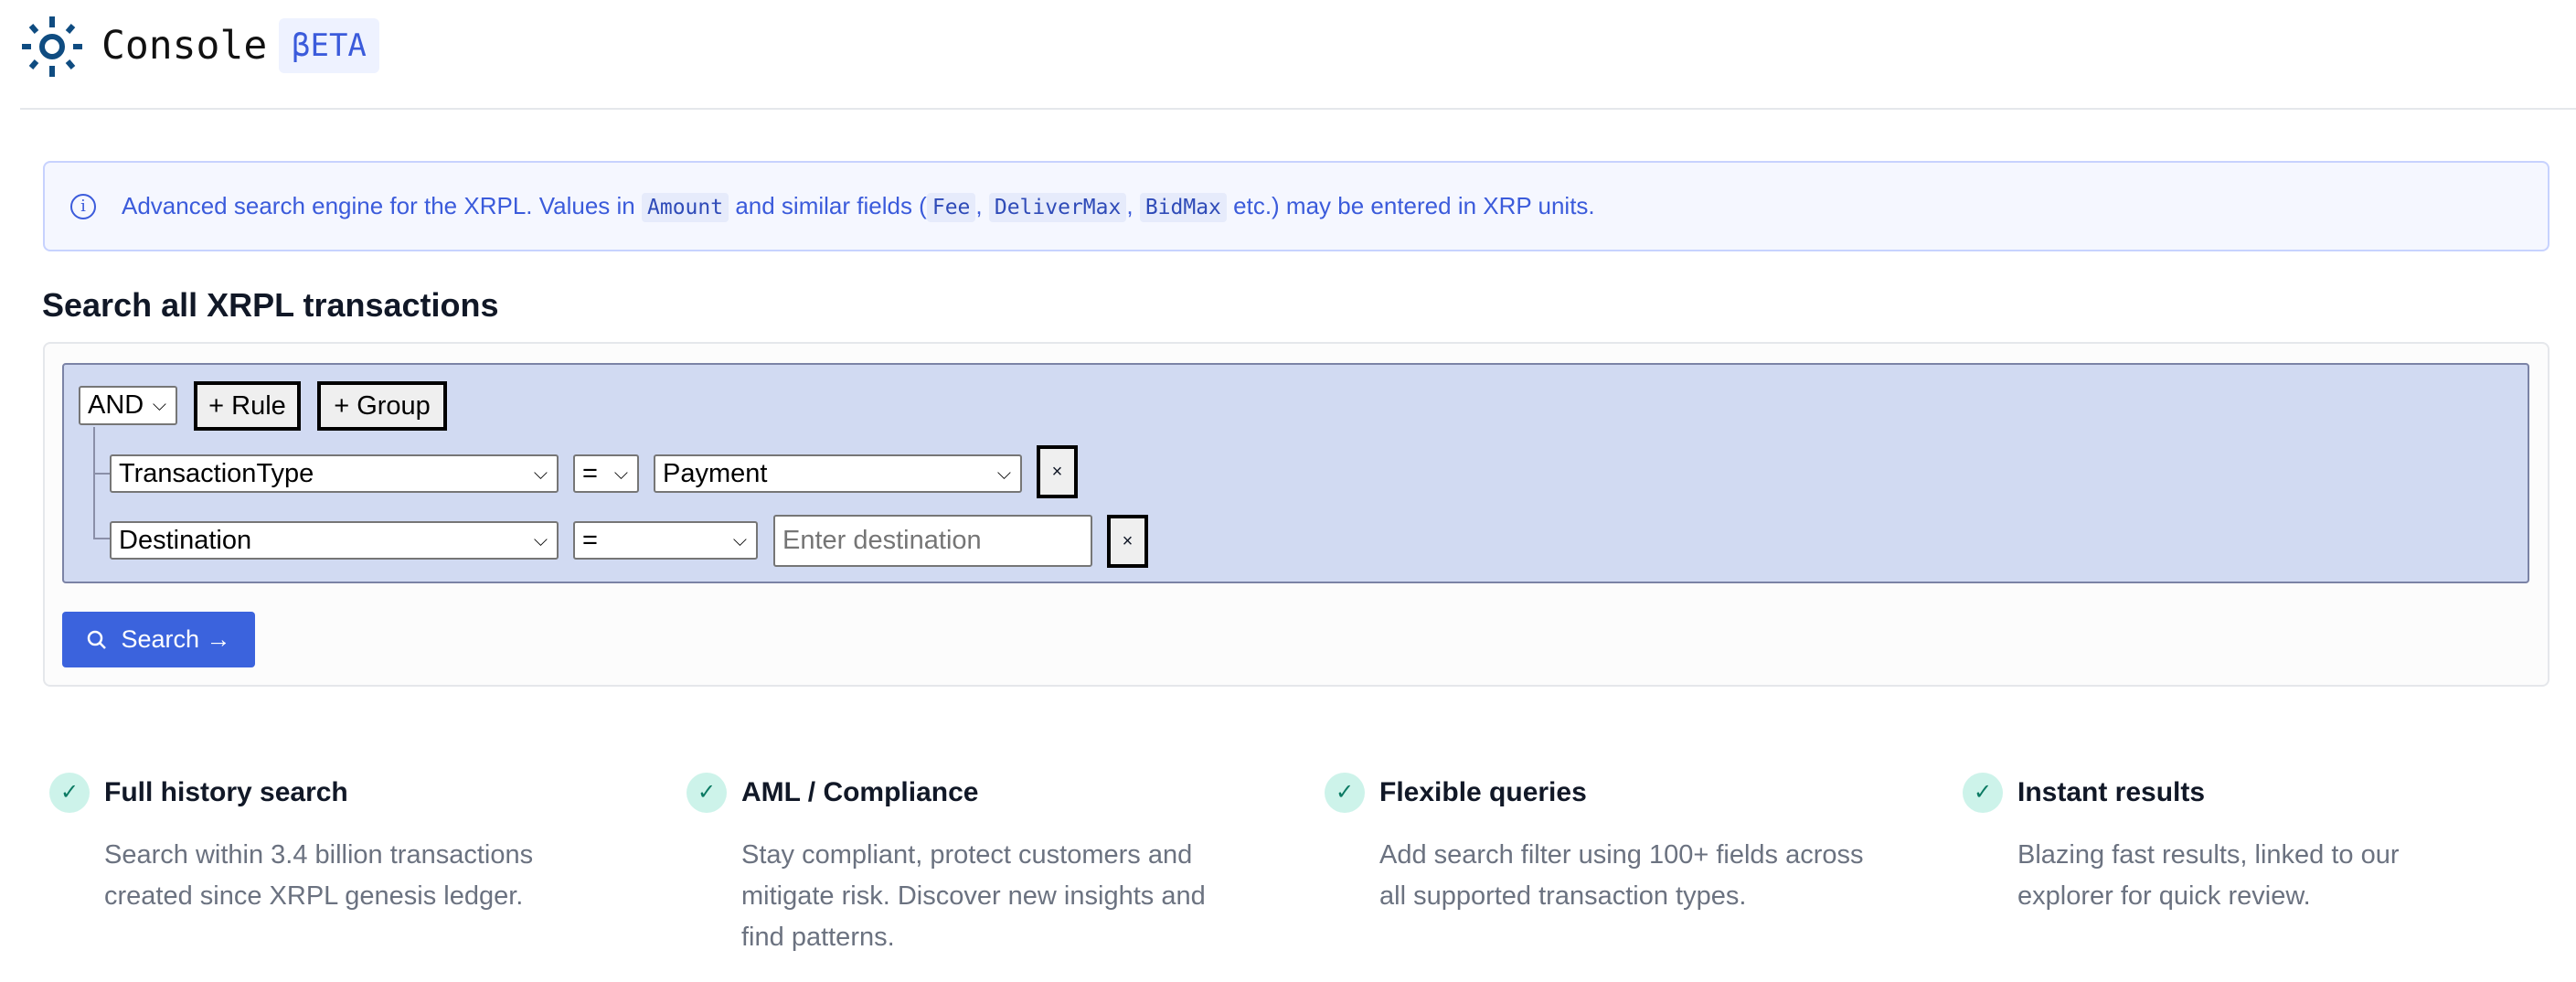 The image size is (2576, 982). I want to click on combinator-select: AND ⌵, so click(128, 405).